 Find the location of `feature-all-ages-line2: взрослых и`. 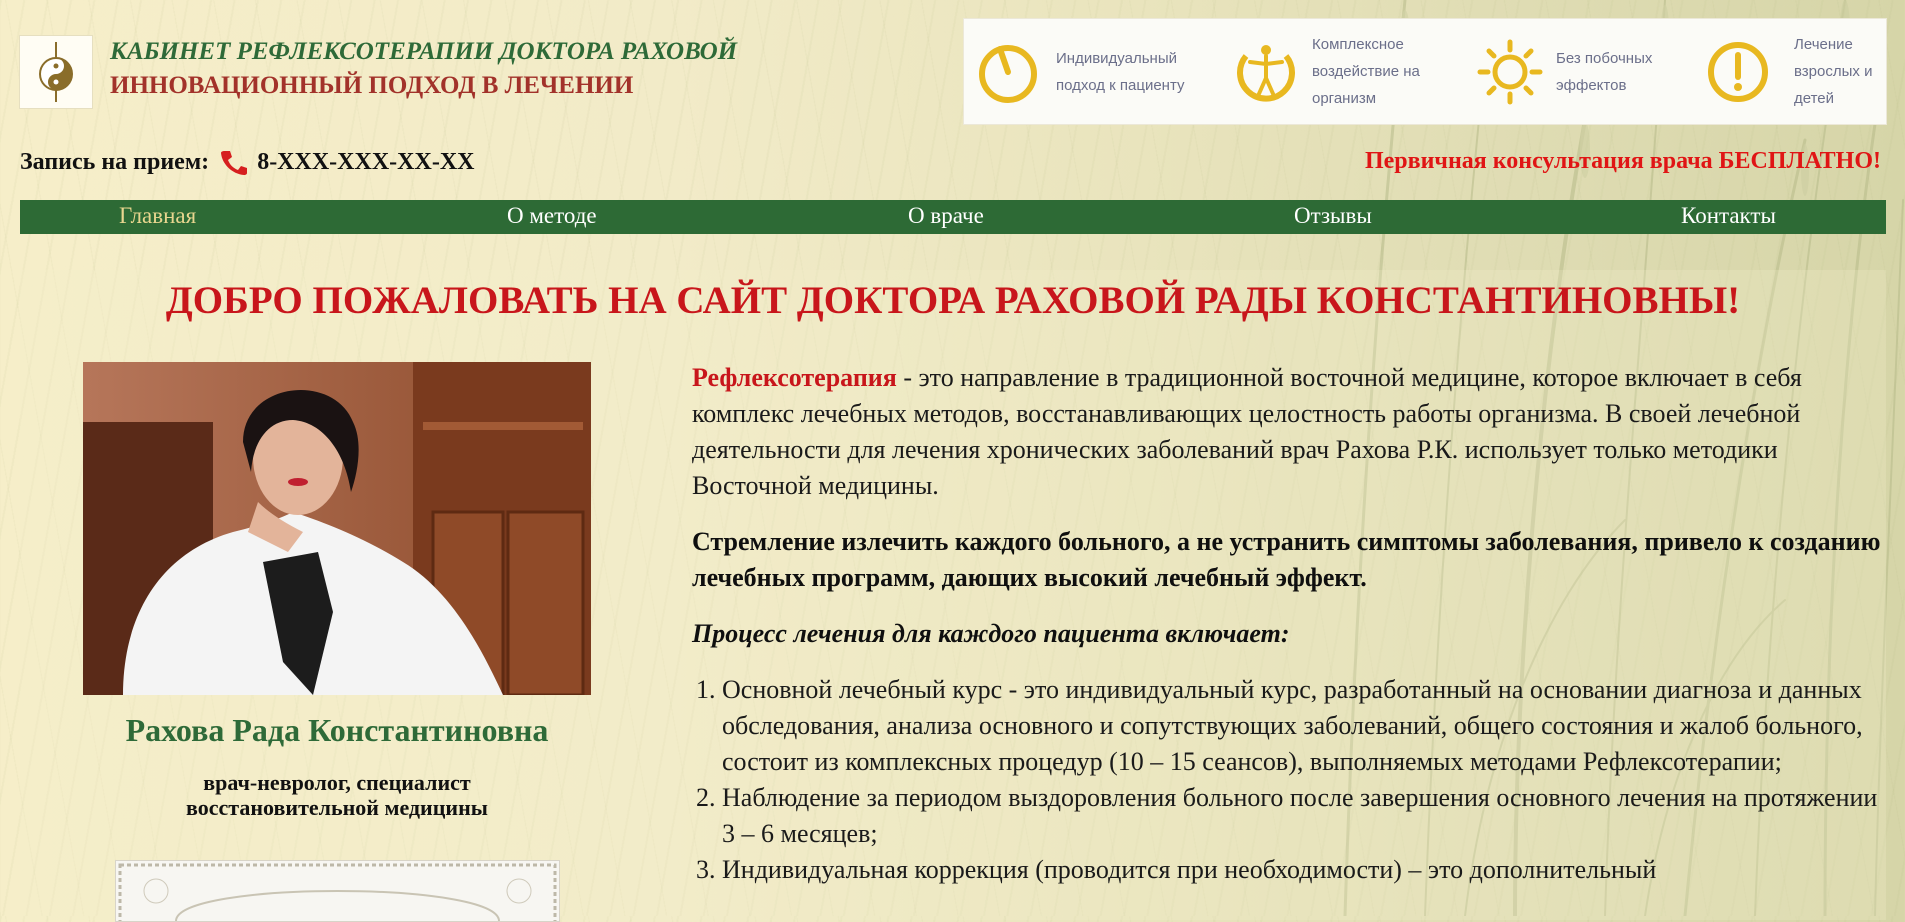

feature-all-ages-line2: взрослых и is located at coordinates (1833, 71).